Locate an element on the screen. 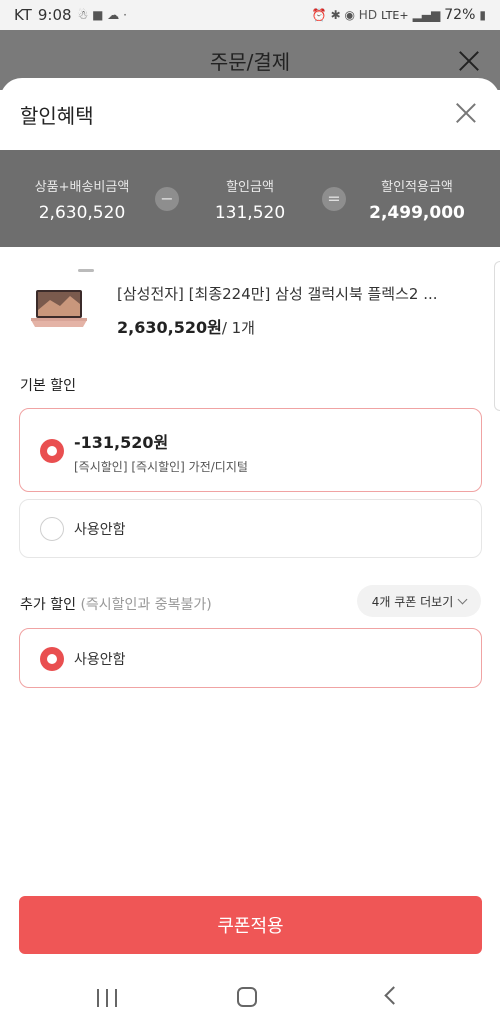 Image resolution: width=500 pixels, height=1027 pixels. apply-coupon-button: 쿠폰적용 is located at coordinates (250, 925).